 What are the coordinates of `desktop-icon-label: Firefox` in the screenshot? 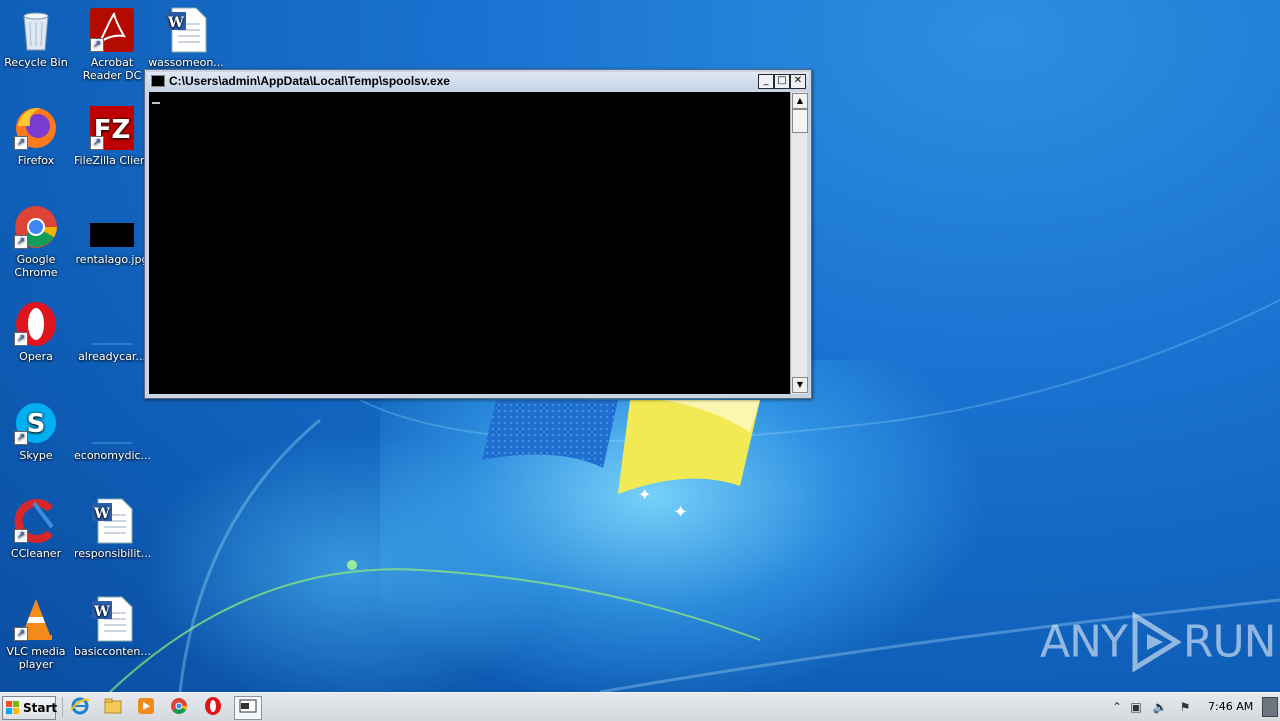 It's located at (36, 160).